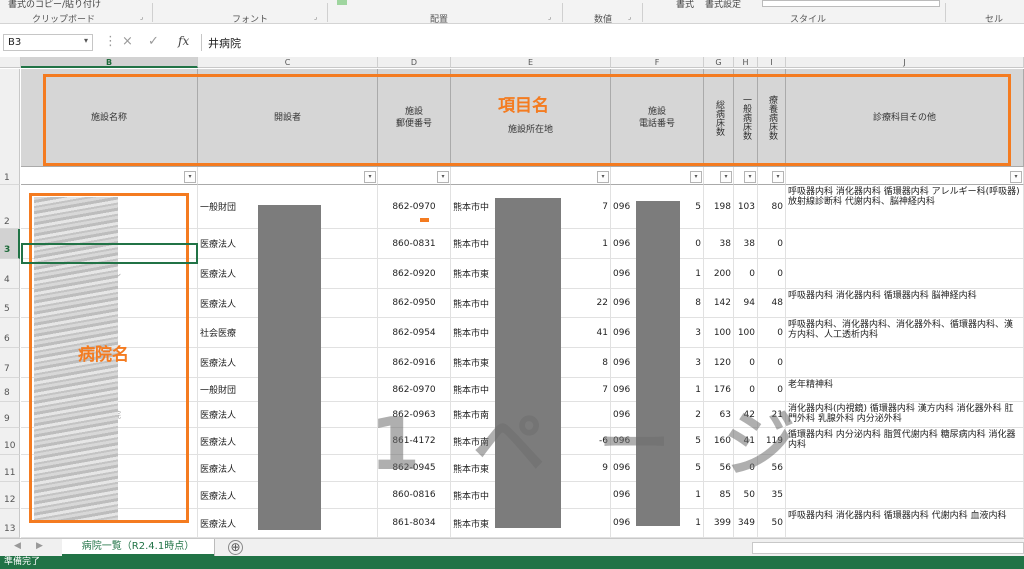  Describe the element at coordinates (657, 176) in the screenshot. I see `filter-cell: ▾` at that location.